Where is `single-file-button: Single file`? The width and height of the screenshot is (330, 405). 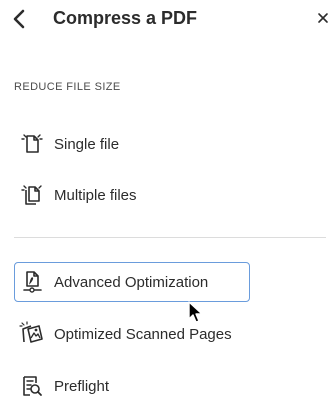 single-file-button: Single file is located at coordinates (132, 144).